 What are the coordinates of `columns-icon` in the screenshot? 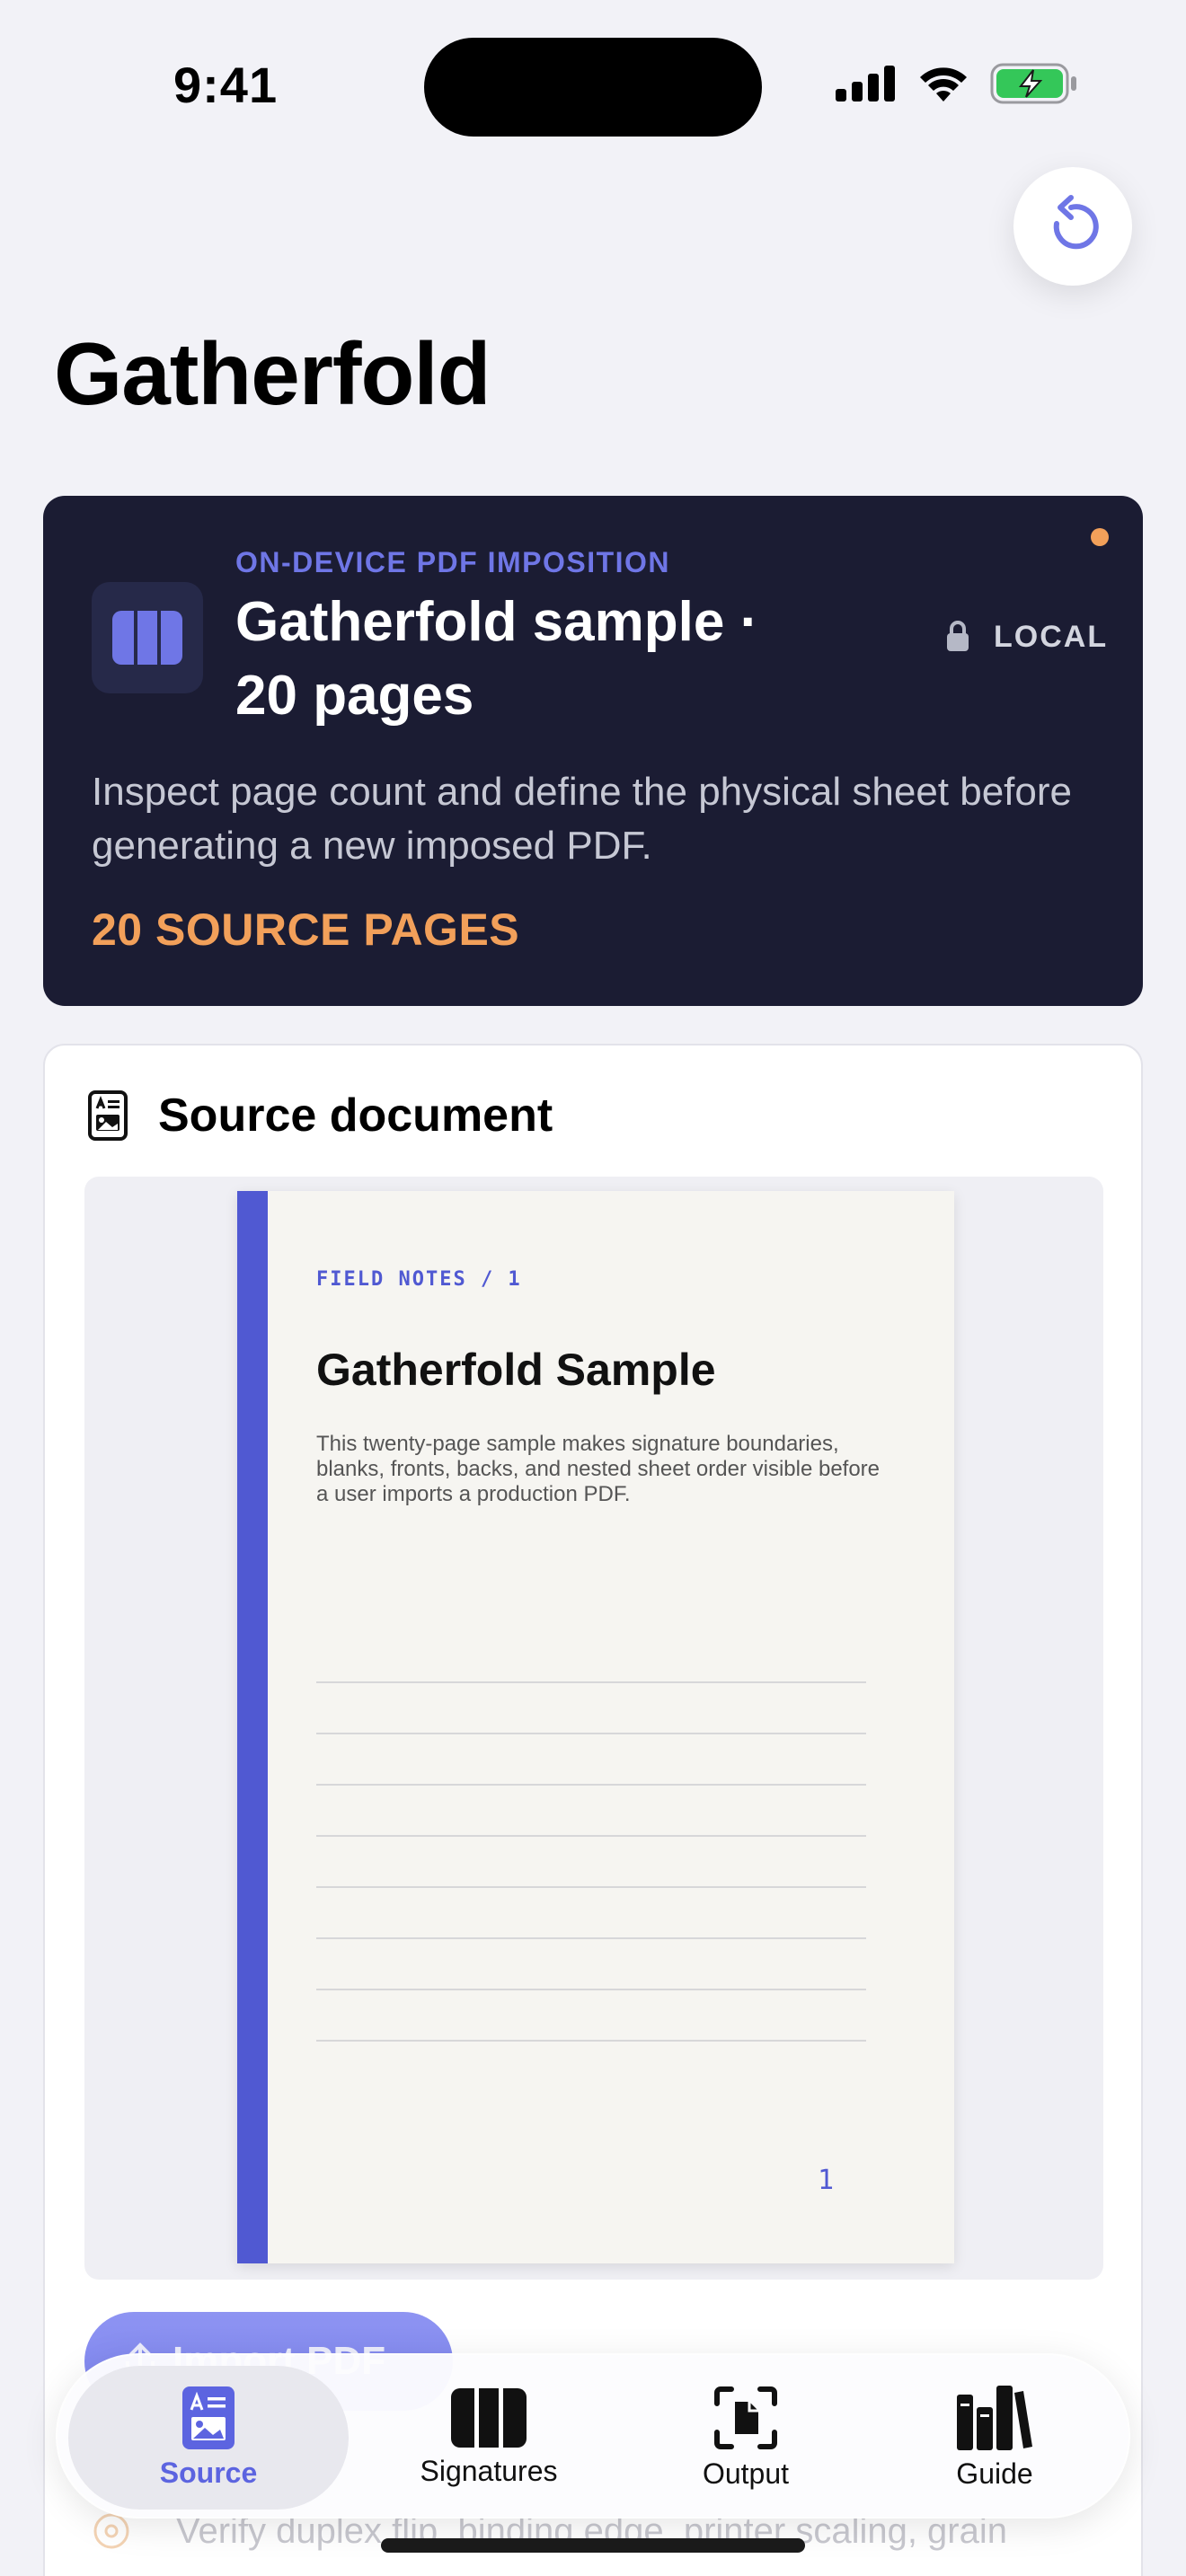 It's located at (489, 2417).